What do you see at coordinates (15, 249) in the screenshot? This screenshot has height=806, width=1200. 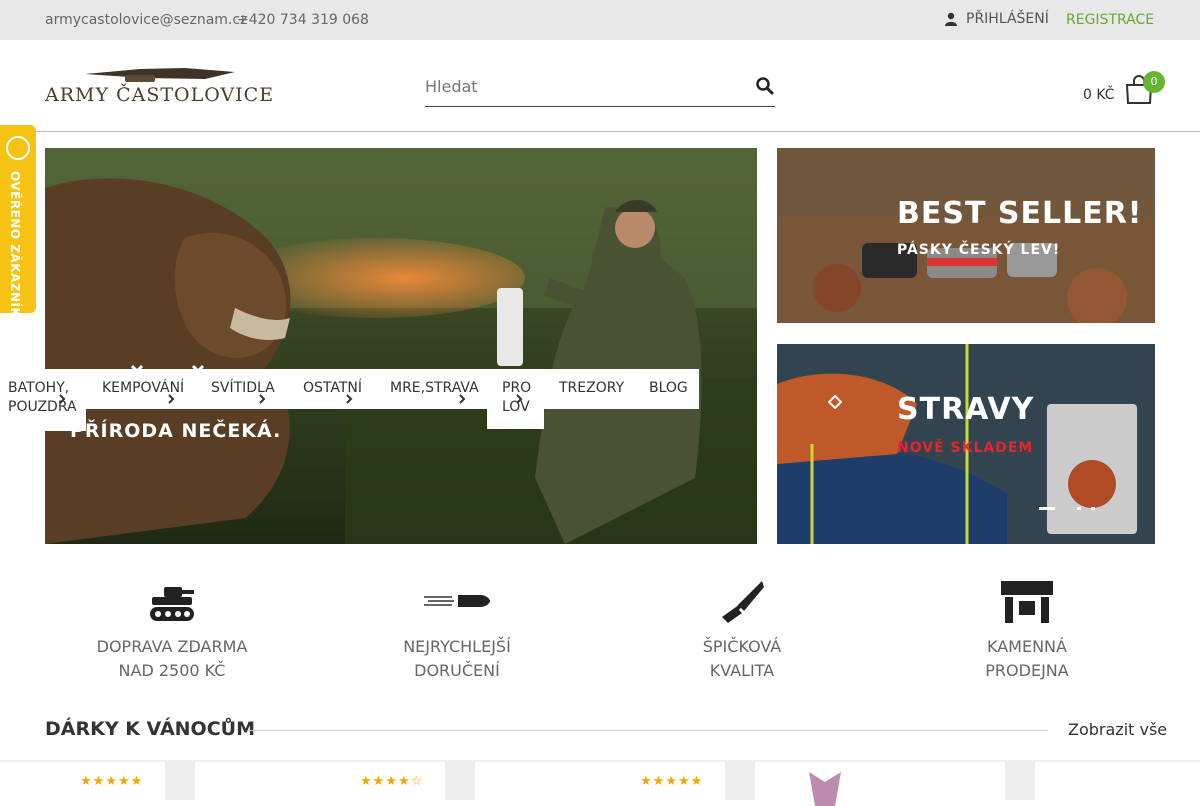 I see `verified-badge-label: OVĚŘENO ZÁKAZNÍKY` at bounding box center [15, 249].